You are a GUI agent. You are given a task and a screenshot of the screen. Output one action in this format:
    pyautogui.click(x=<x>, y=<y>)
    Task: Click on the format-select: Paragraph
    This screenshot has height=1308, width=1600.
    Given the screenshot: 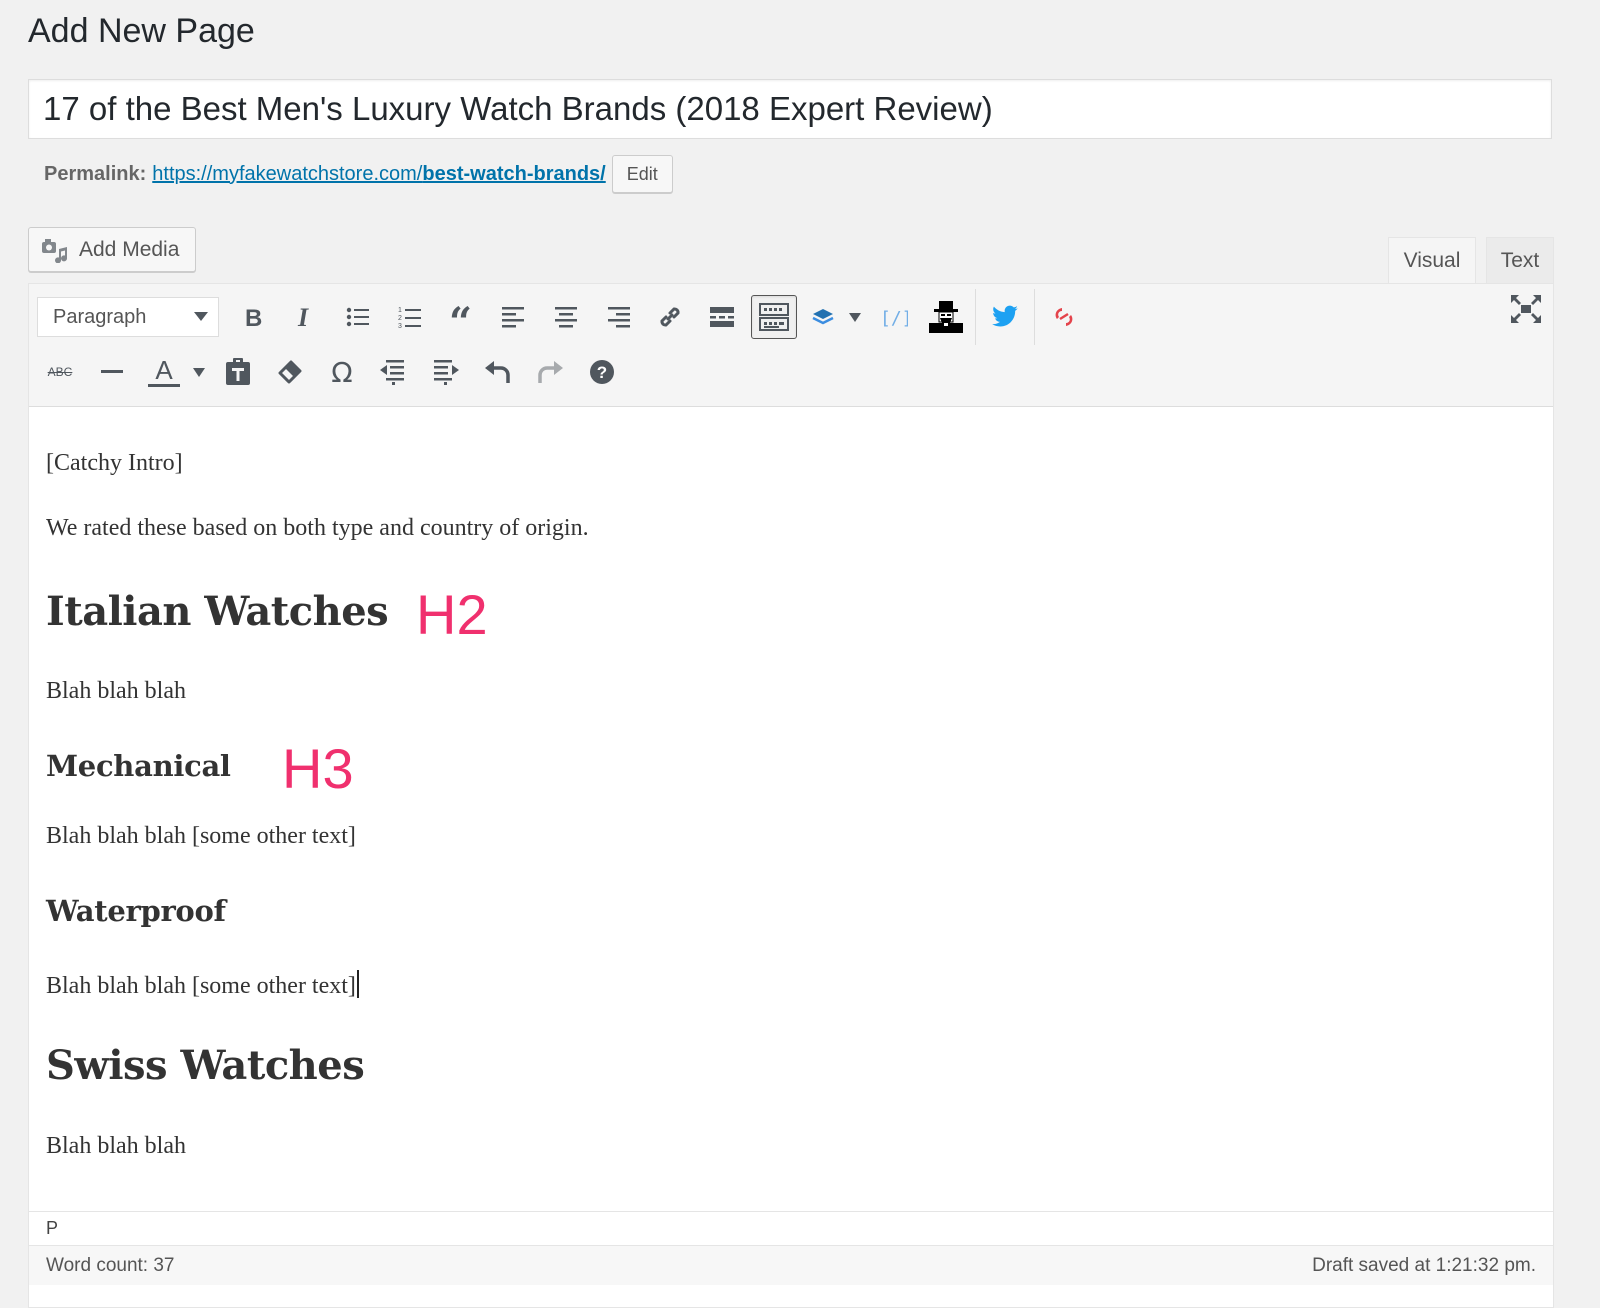 What is the action you would take?
    pyautogui.click(x=128, y=317)
    